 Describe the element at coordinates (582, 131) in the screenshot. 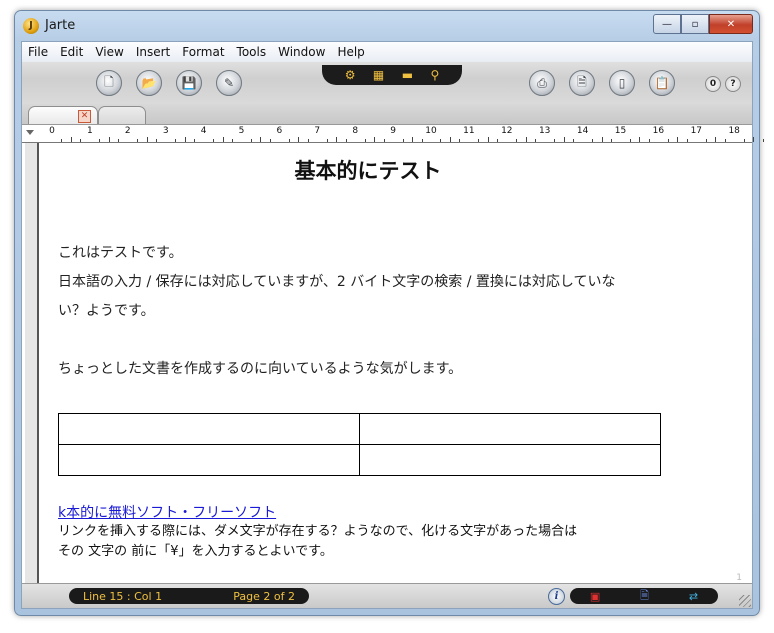

I see `ruler-label: 14` at that location.